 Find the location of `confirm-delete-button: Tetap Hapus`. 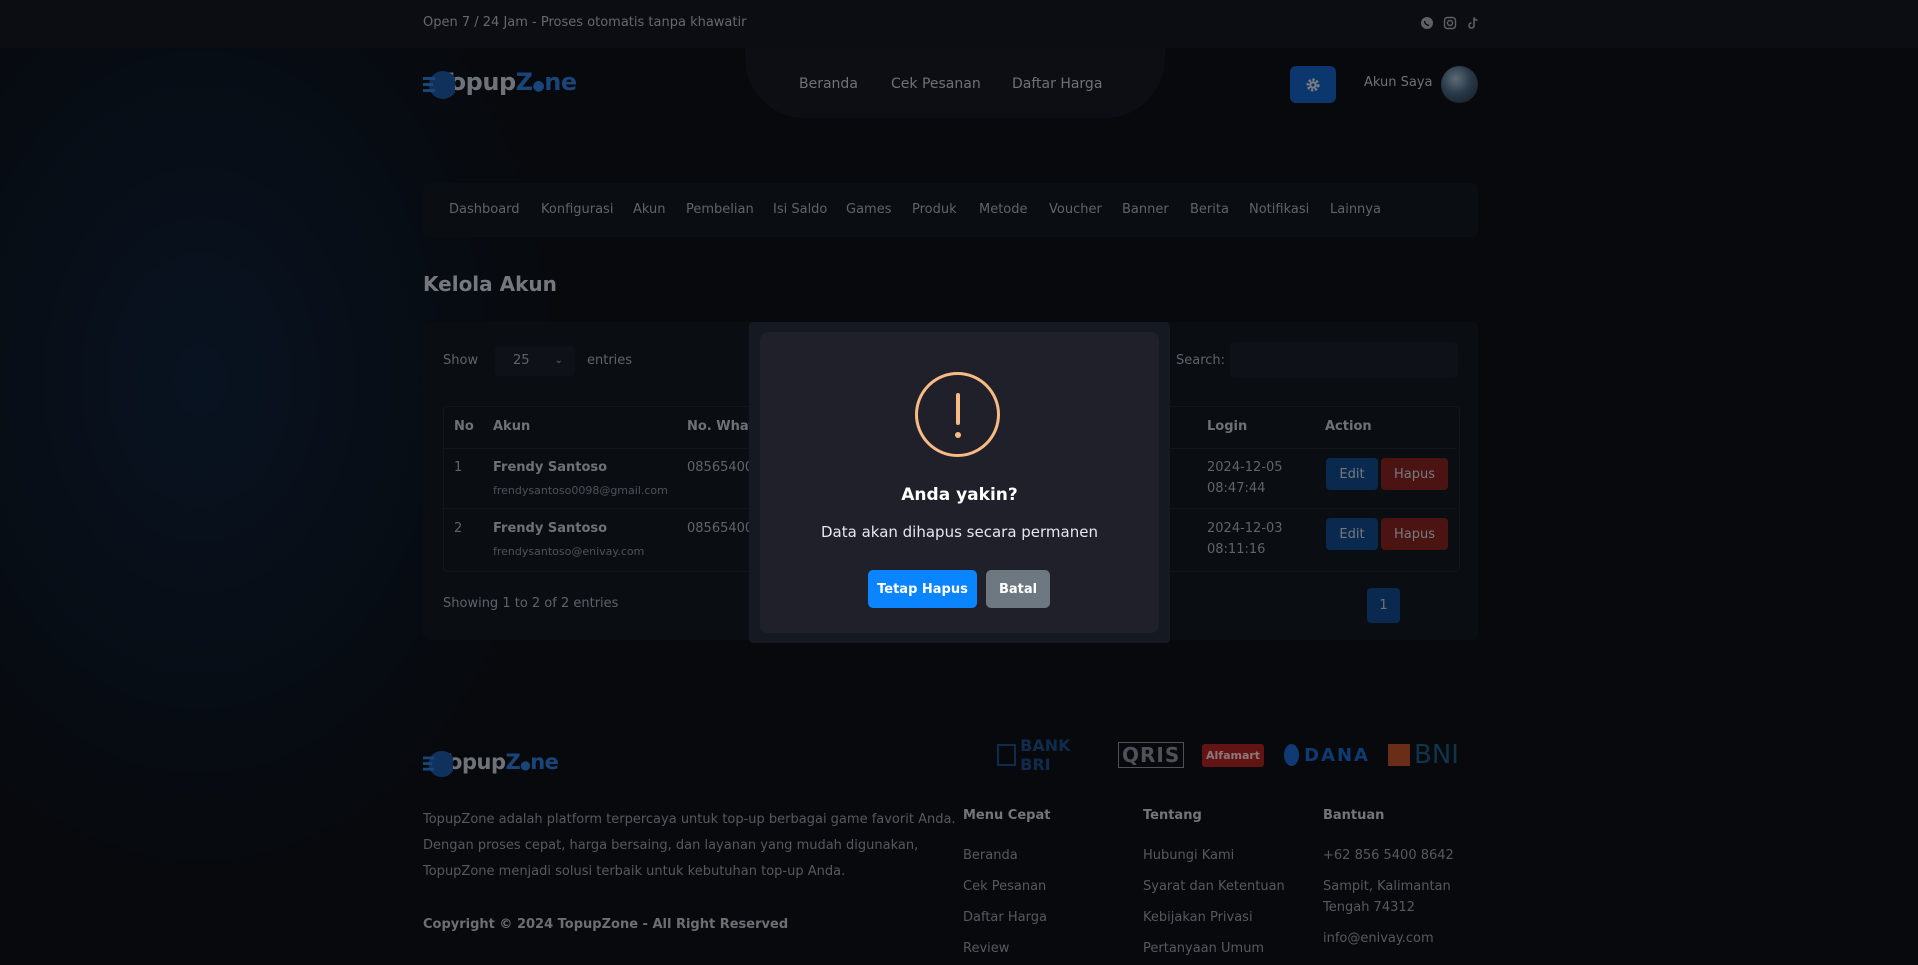

confirm-delete-button: Tetap Hapus is located at coordinates (922, 589).